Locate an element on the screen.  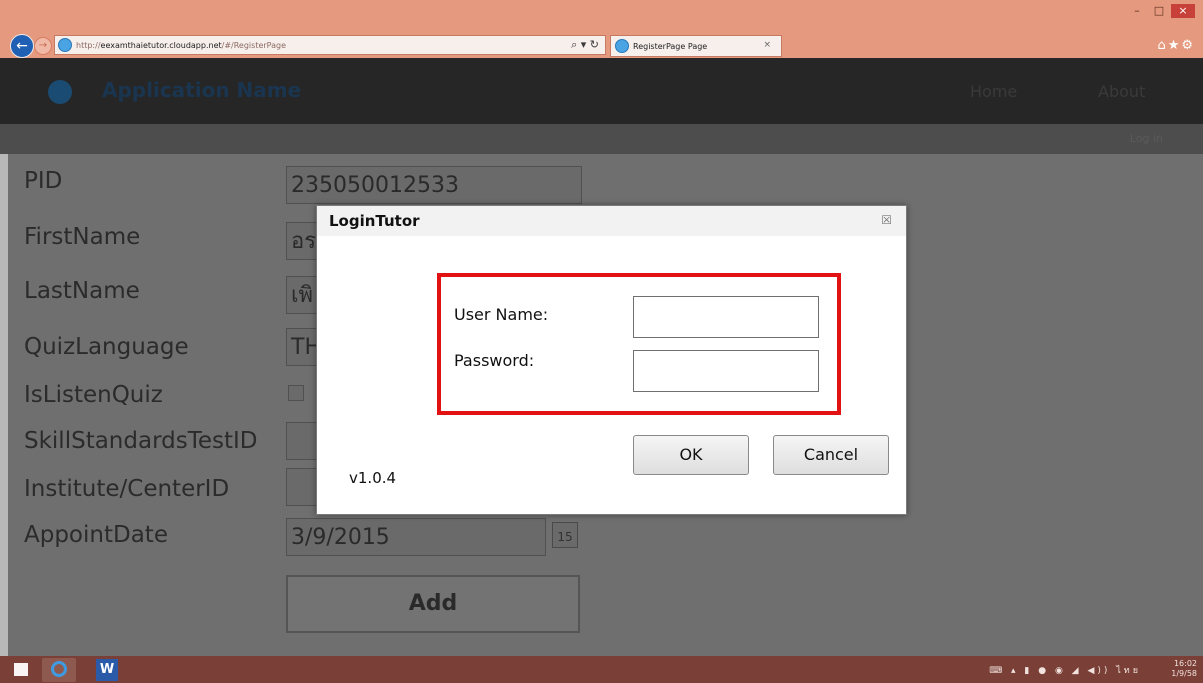
red-highlight-box is located at coordinates (639, 344).